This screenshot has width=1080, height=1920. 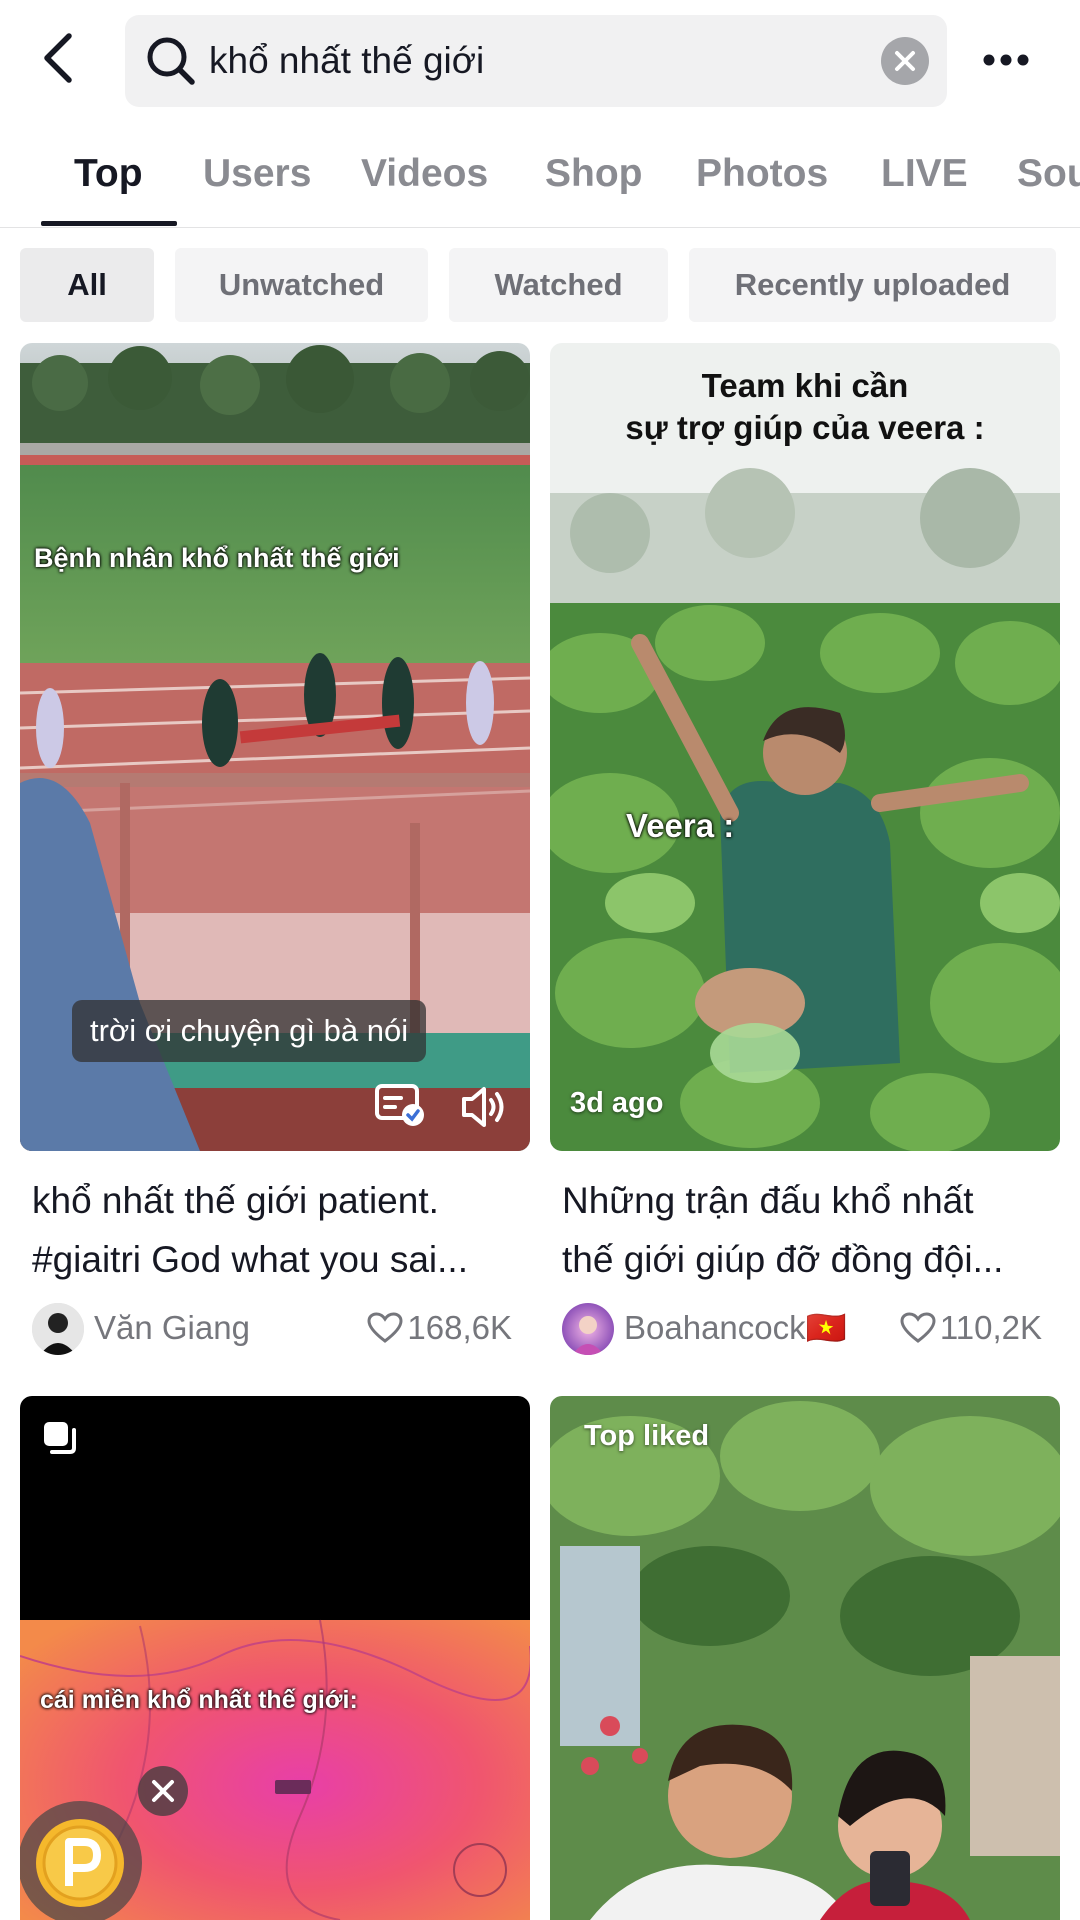 What do you see at coordinates (872, 285) in the screenshot?
I see `filter-recently-uploaded: Recently uploaded` at bounding box center [872, 285].